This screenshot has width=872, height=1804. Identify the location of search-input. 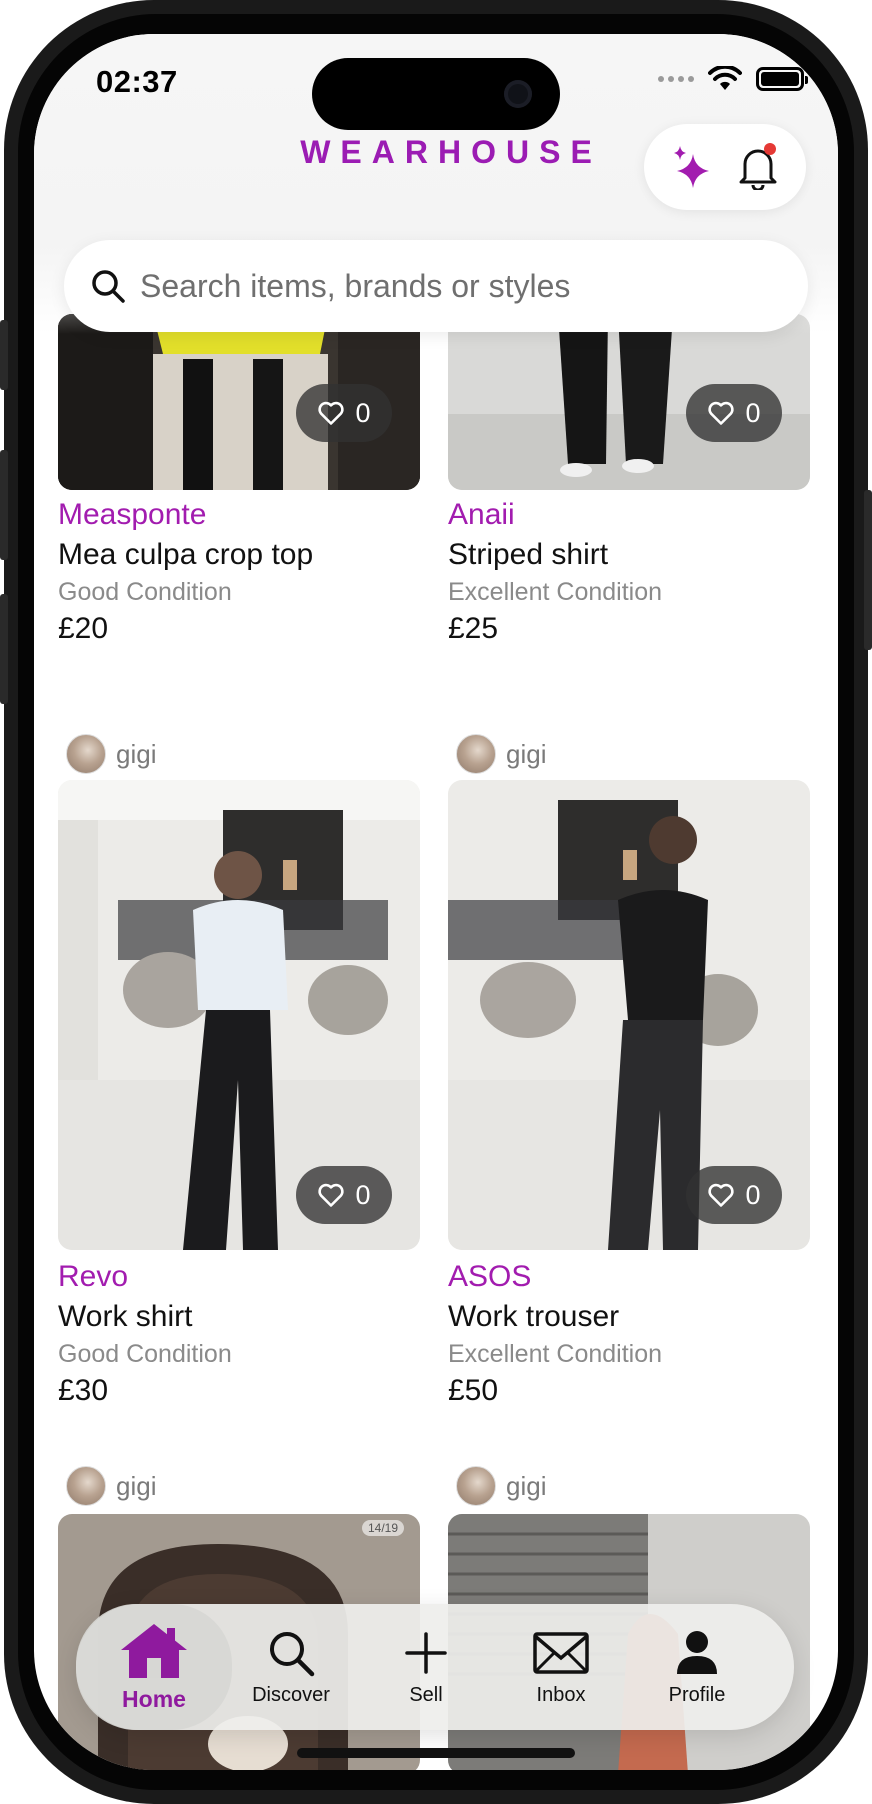
(450, 286).